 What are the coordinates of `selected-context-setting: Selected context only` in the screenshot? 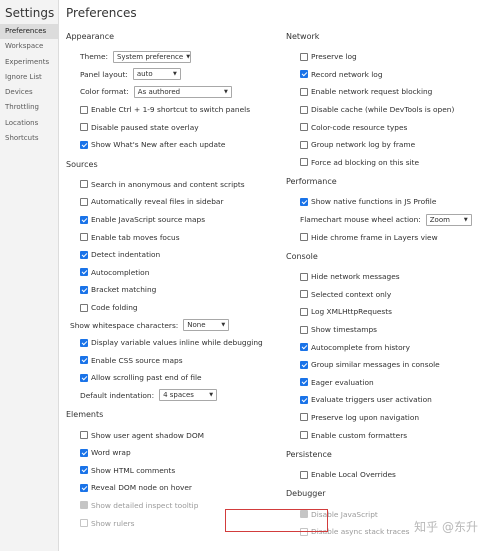 It's located at (383, 295).